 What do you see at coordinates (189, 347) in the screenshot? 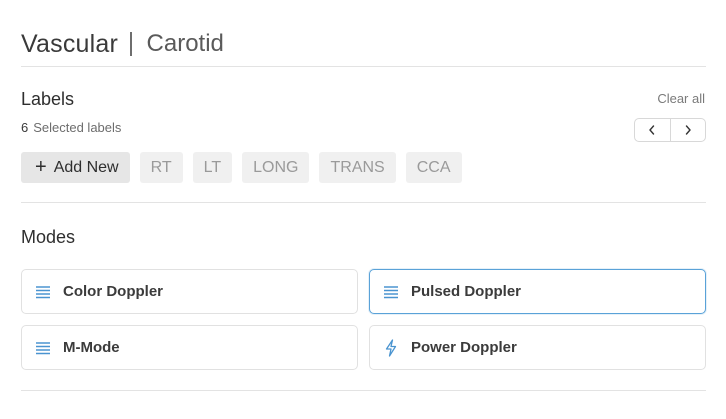
I see `mode-m-mode: M-Mode` at bounding box center [189, 347].